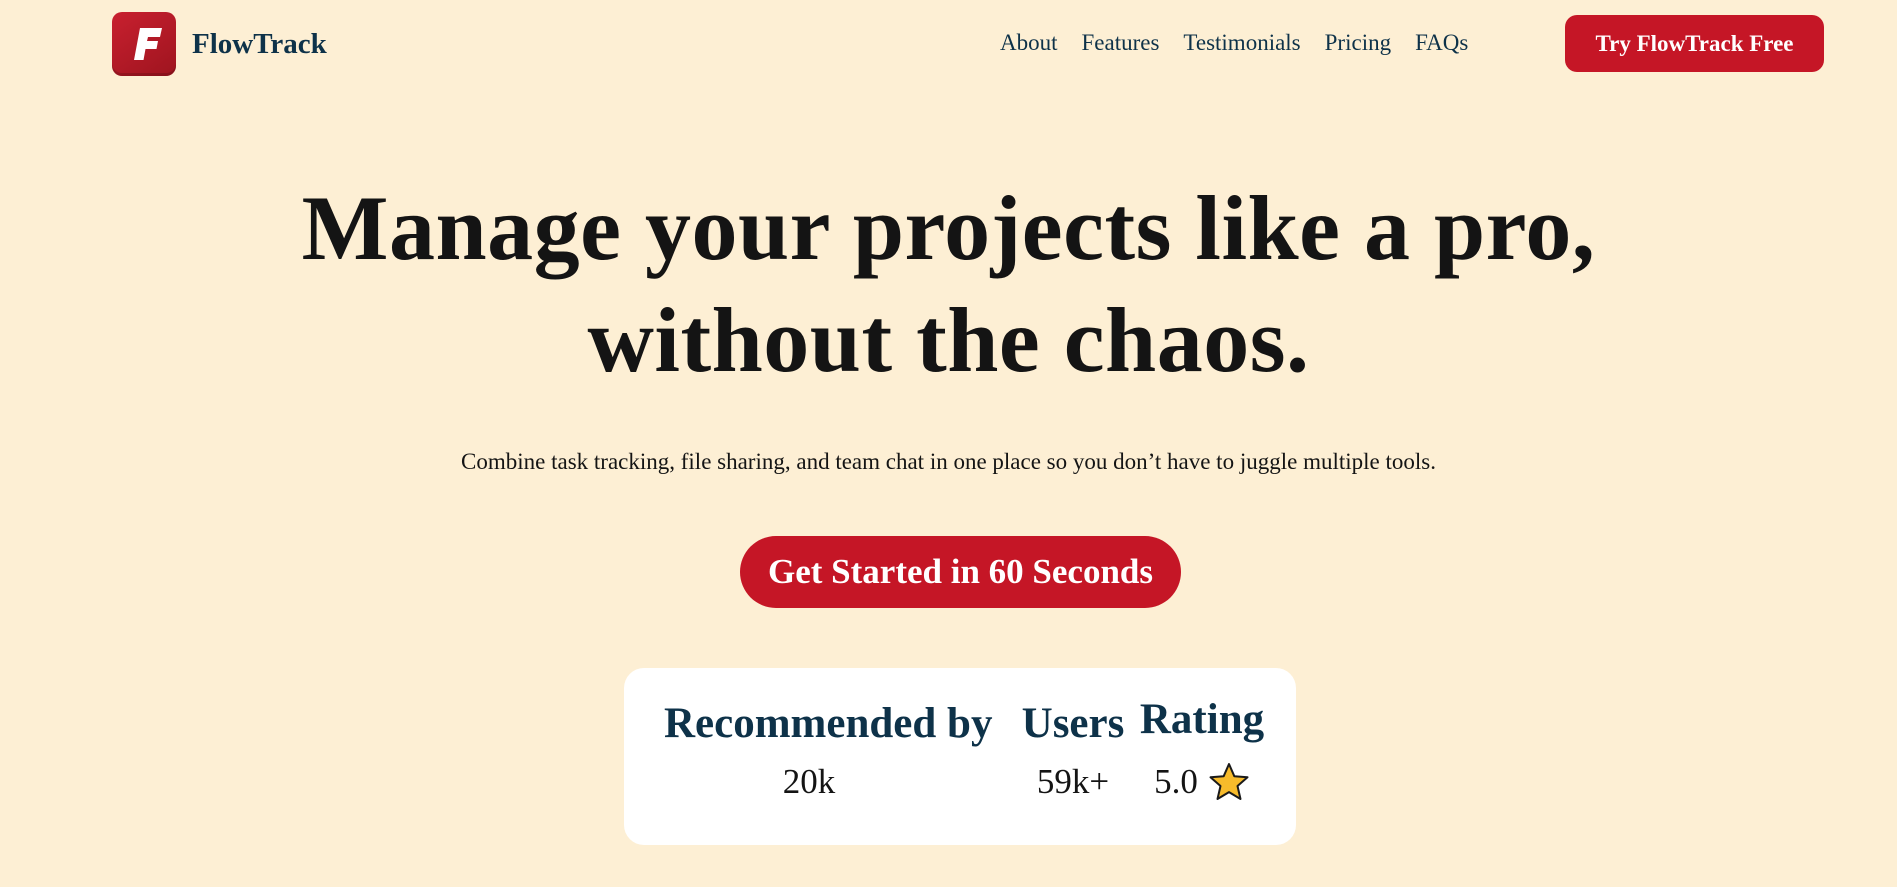 The image size is (1897, 887). What do you see at coordinates (1029, 43) in the screenshot?
I see `nav-link-about: About` at bounding box center [1029, 43].